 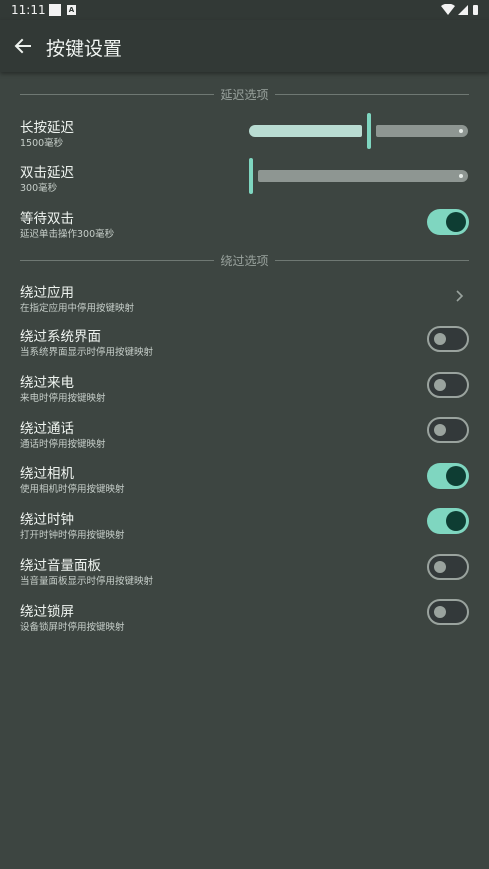 I want to click on bypass-clock-title: 绕过时钟, so click(x=47, y=520).